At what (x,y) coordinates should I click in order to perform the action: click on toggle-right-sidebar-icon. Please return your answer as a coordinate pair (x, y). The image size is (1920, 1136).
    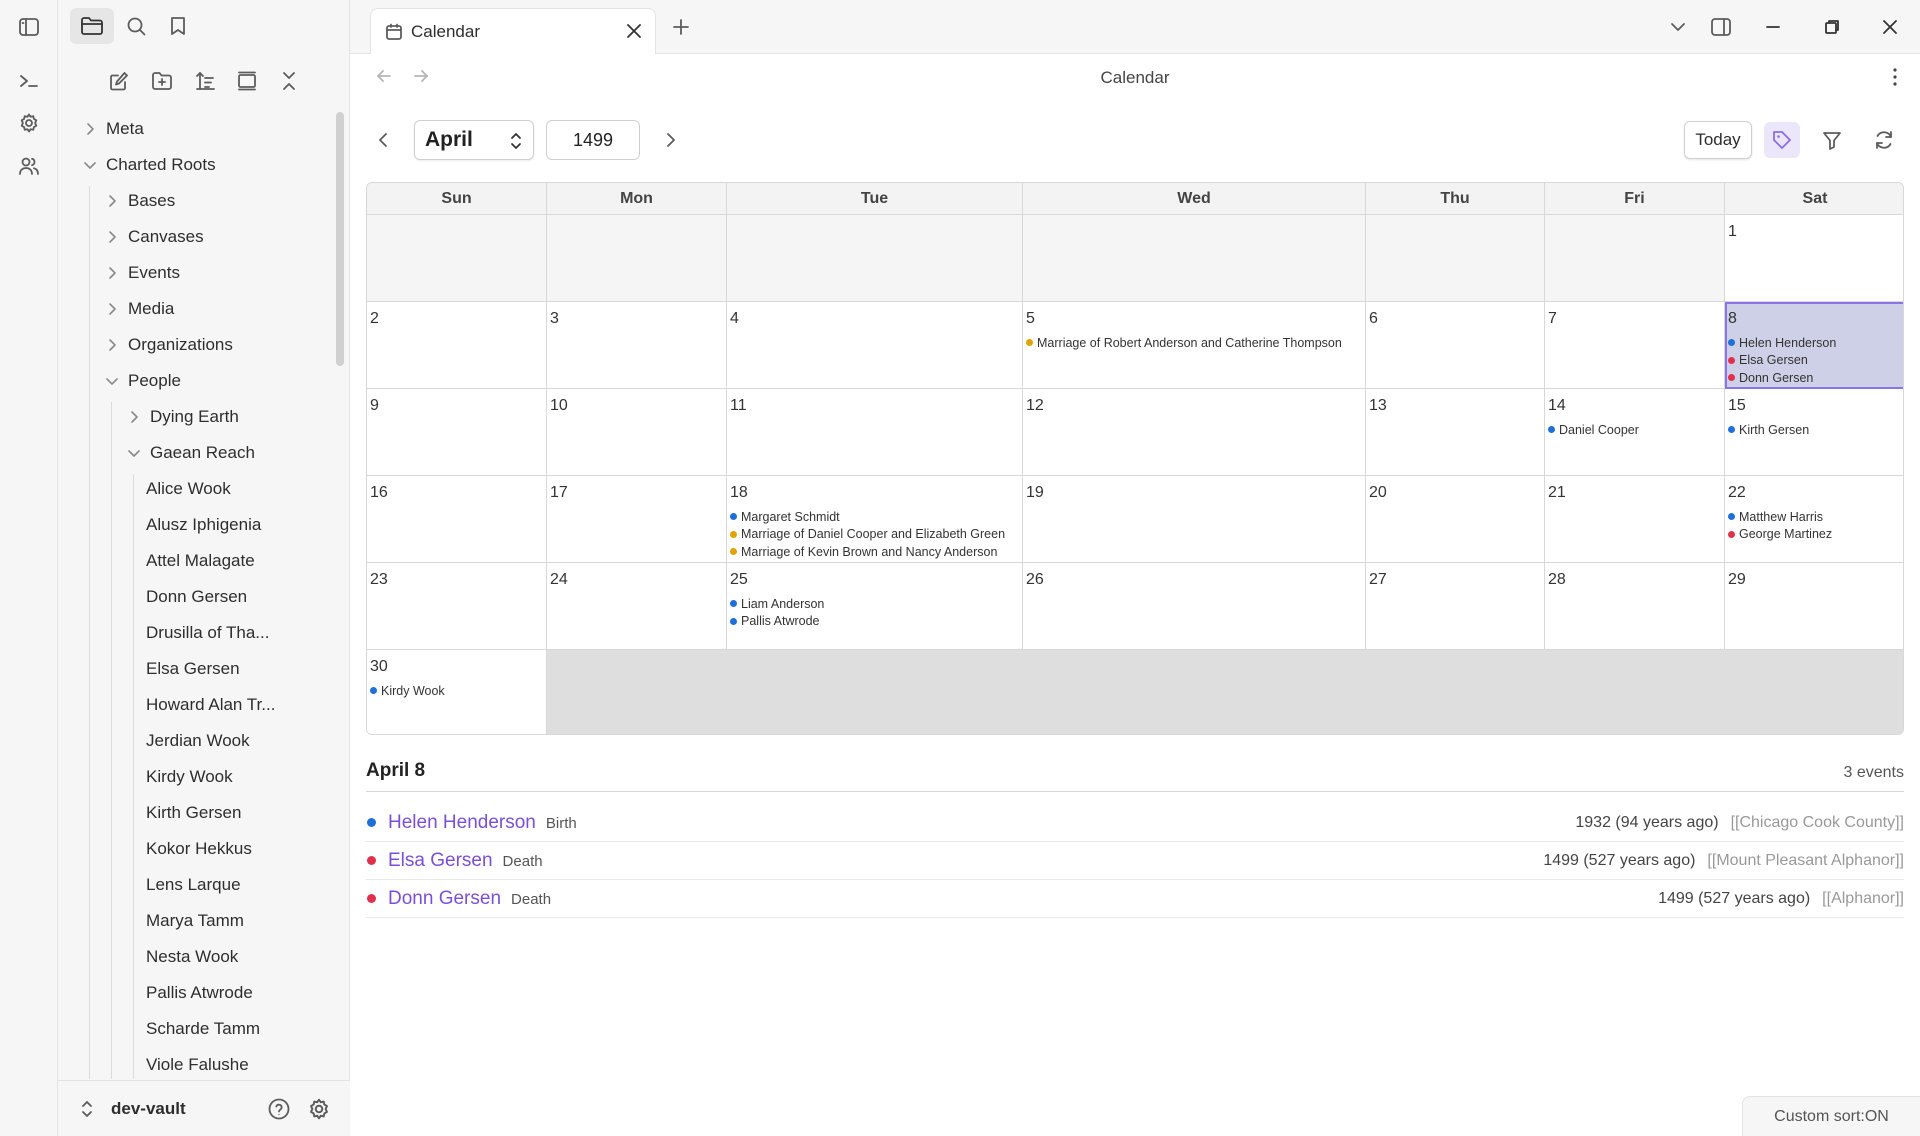
    Looking at the image, I should click on (1721, 27).